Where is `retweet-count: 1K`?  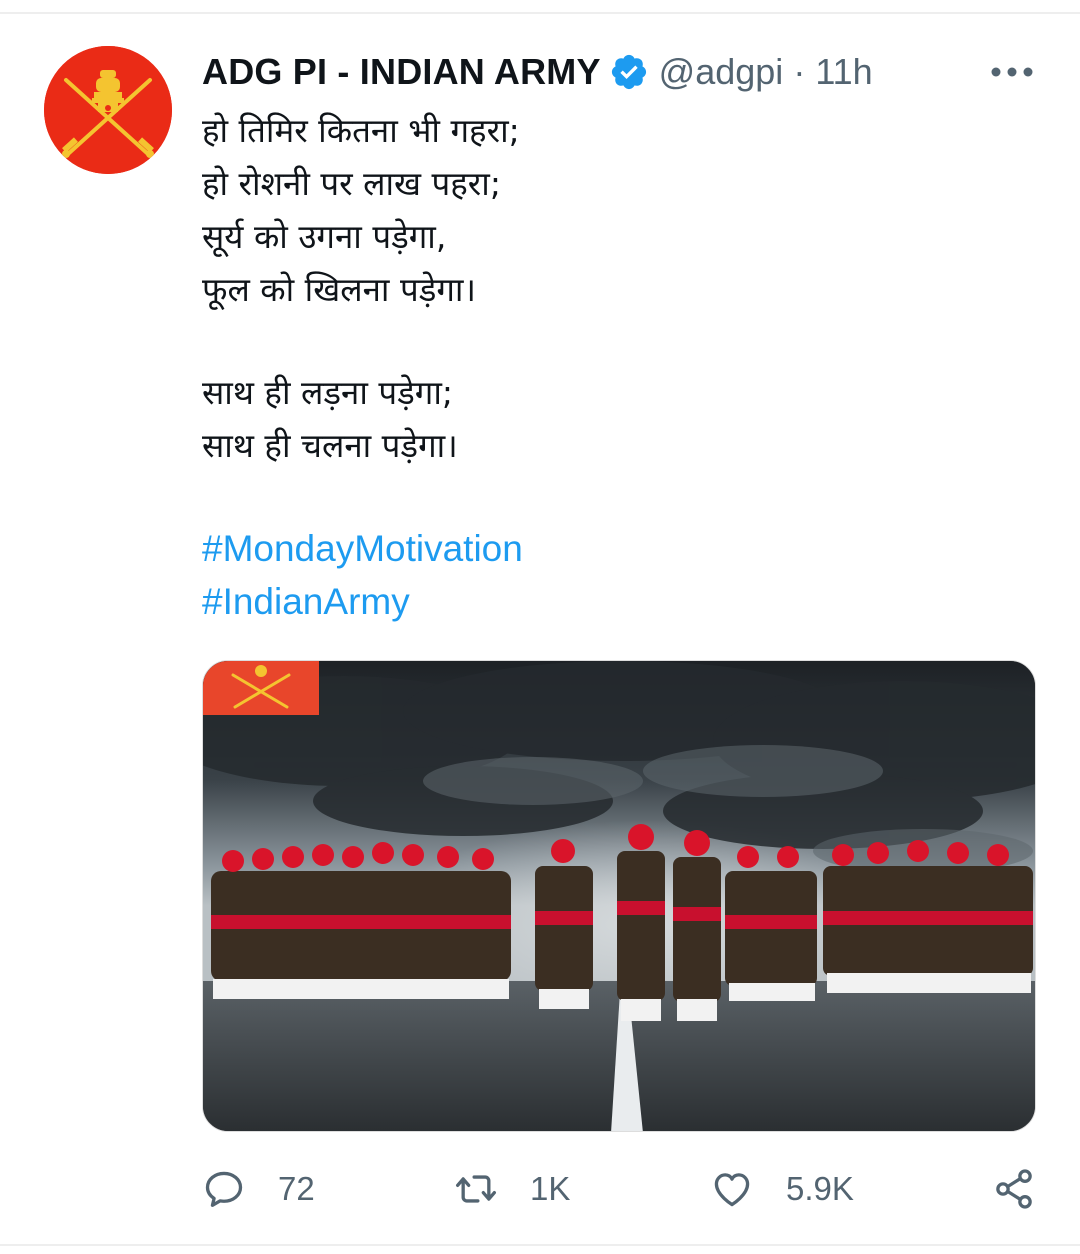 retweet-count: 1K is located at coordinates (550, 1188).